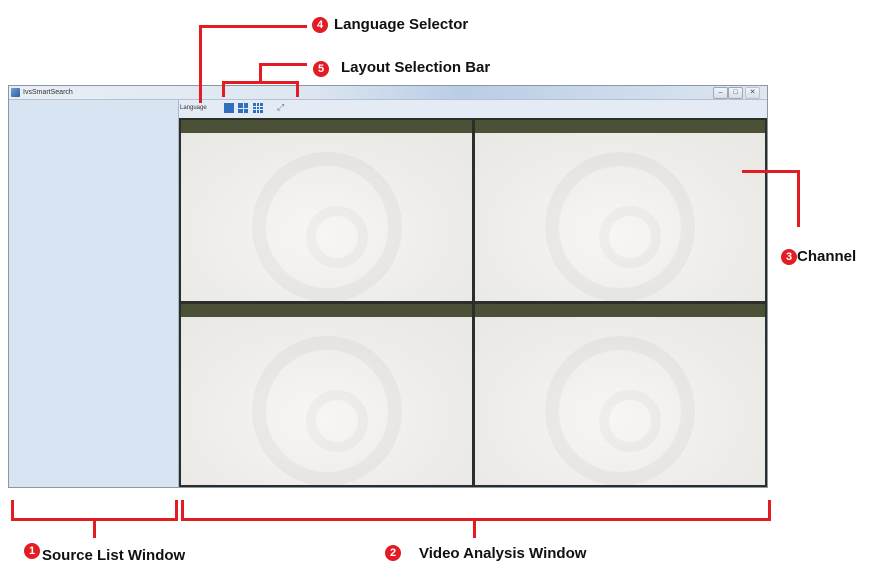 Image resolution: width=880 pixels, height=568 pixels. I want to click on callout-label-channel: Channel, so click(827, 256).